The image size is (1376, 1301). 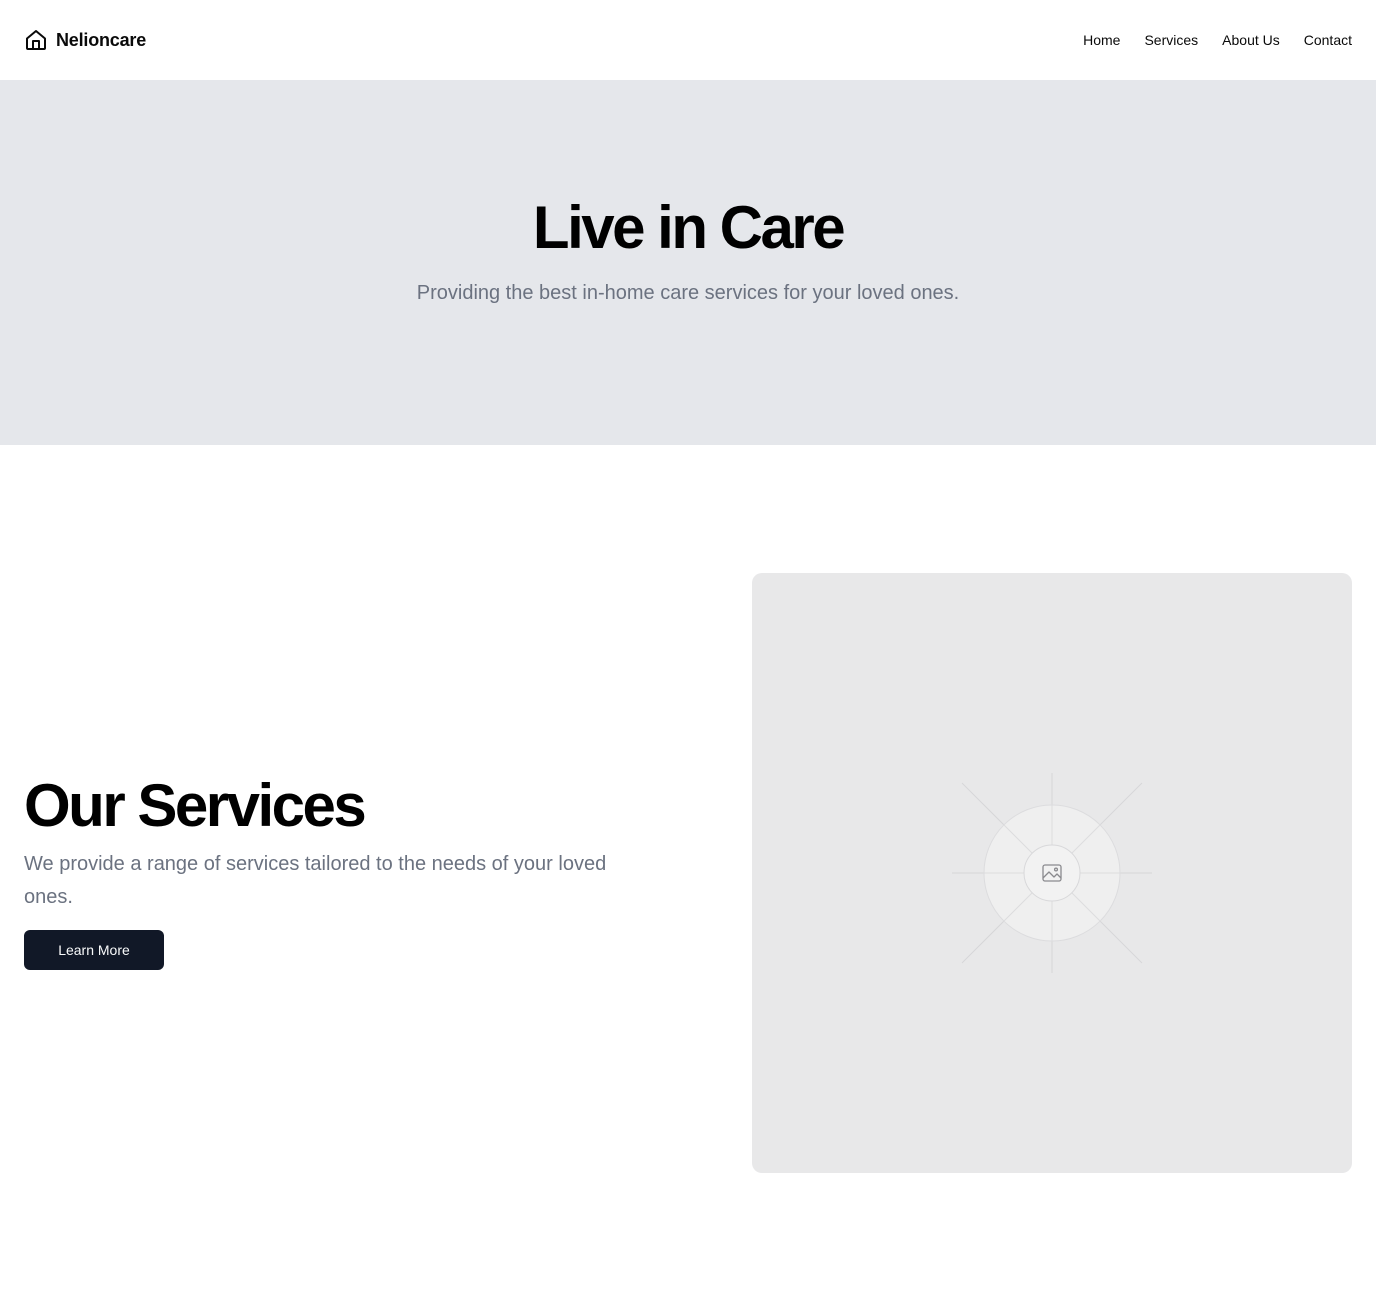 What do you see at coordinates (1101, 40) in the screenshot?
I see `nav-item-home: Home` at bounding box center [1101, 40].